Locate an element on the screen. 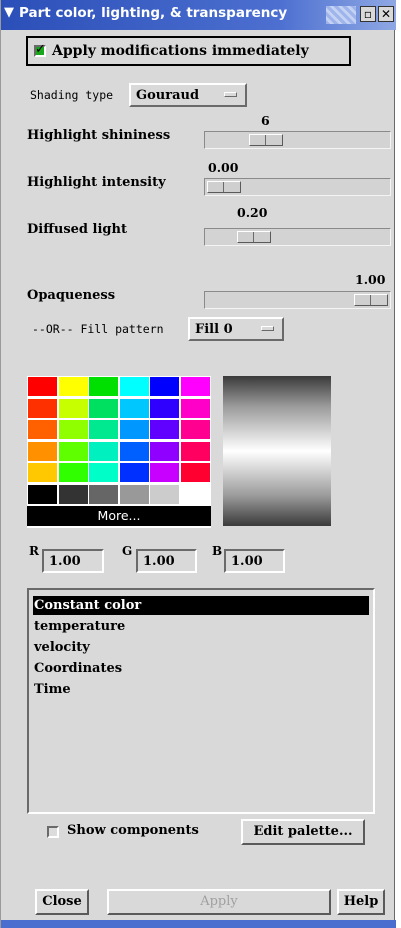 This screenshot has width=401, height=928. minimize-icon: ▫ is located at coordinates (368, 14).